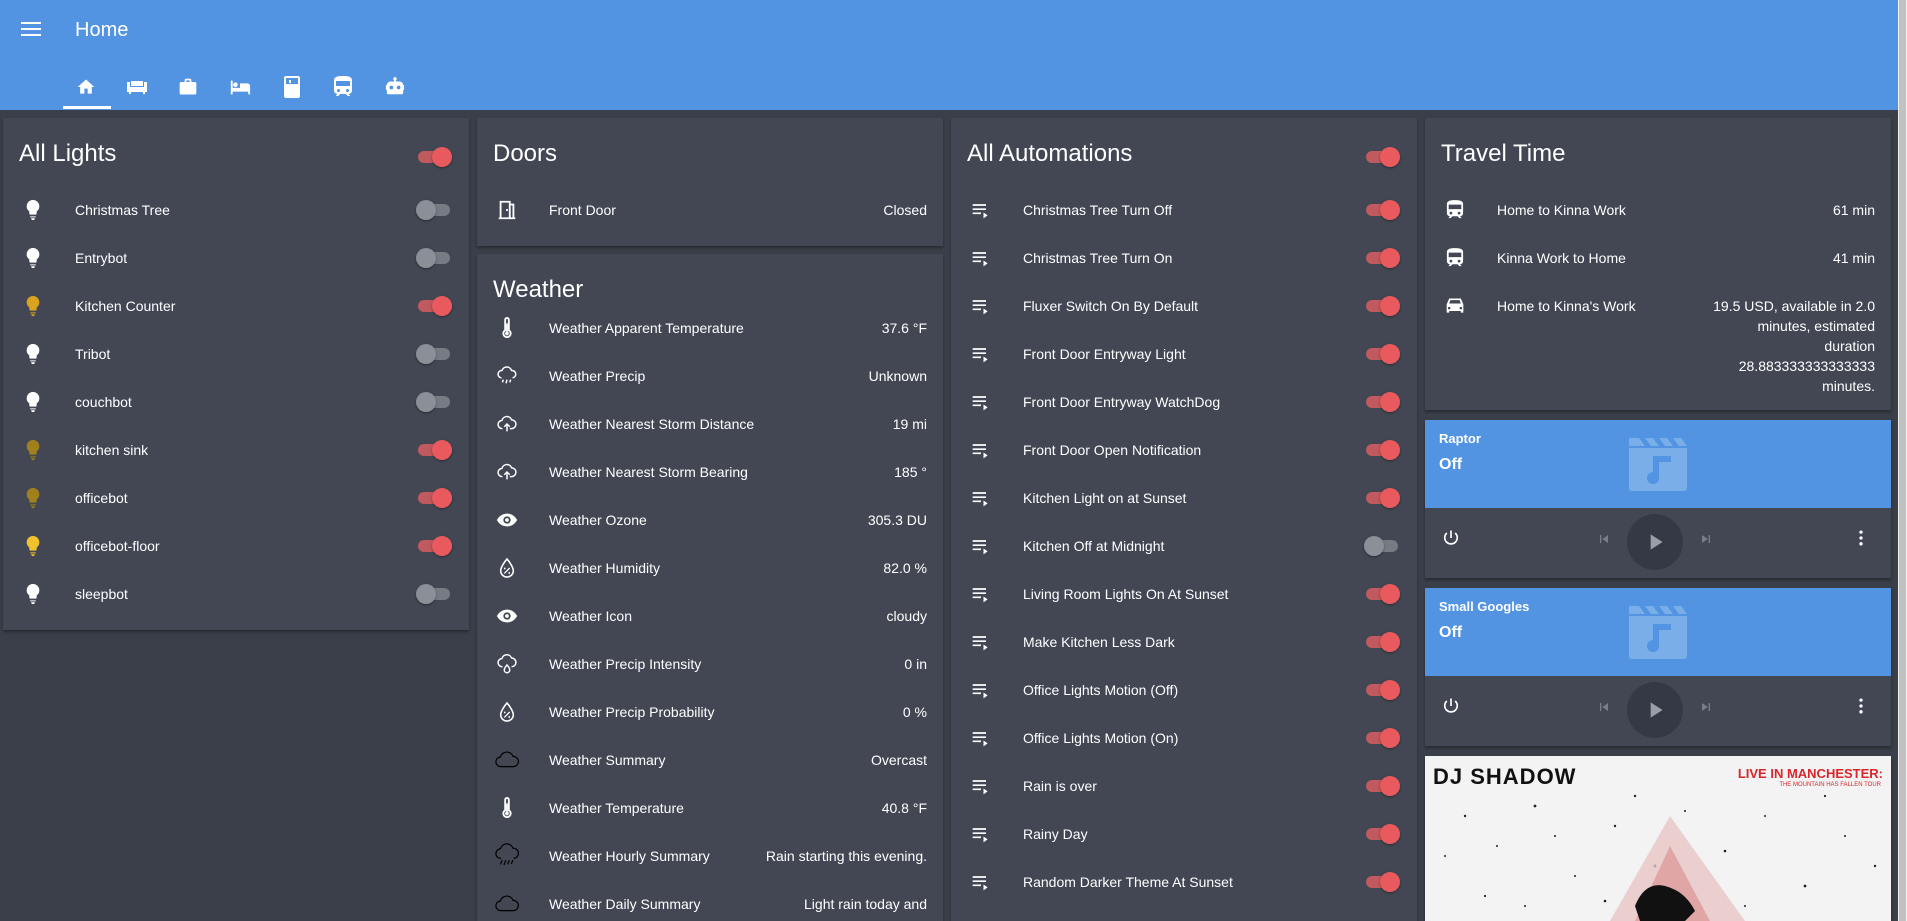 The height and width of the screenshot is (921, 1907). What do you see at coordinates (1658, 632) in the screenshot?
I see `media-header: Small Googles Off` at bounding box center [1658, 632].